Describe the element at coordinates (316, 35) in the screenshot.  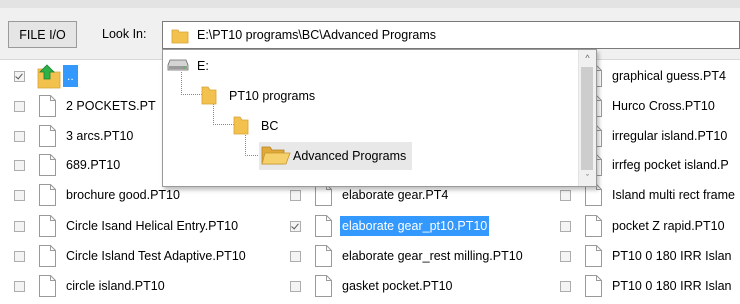
I see `look-in-path-value: E:\PT10 programs\BC\Advanced Programs` at that location.